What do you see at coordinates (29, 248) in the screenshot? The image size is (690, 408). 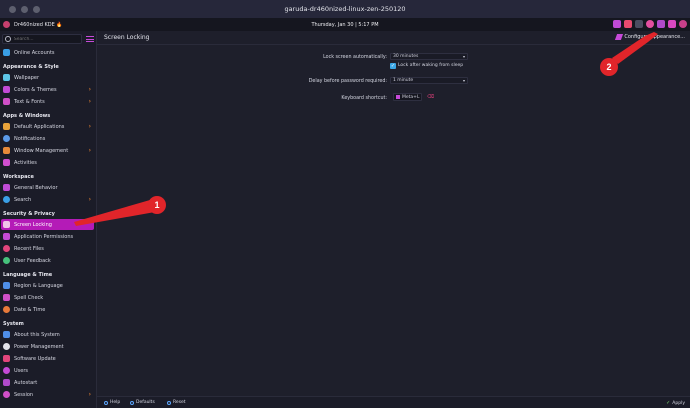 I see `sidebar-item-label: Recent Files` at bounding box center [29, 248].